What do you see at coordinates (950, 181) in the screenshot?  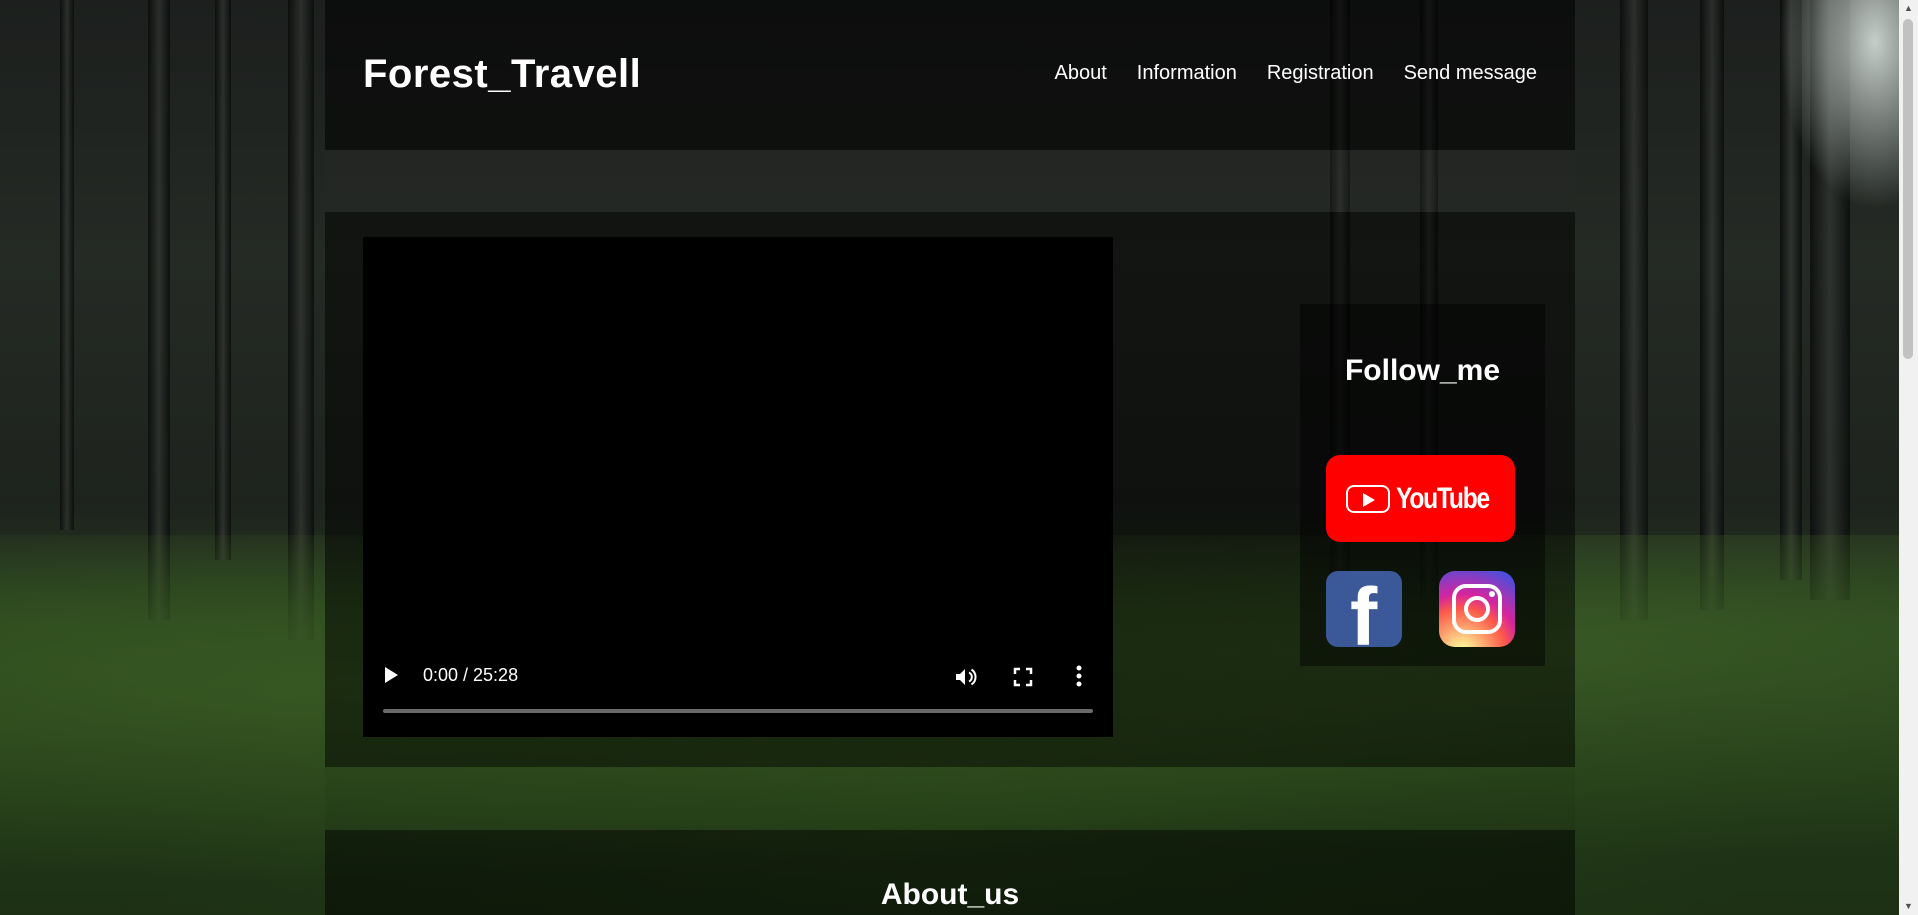 I see `header-strip` at bounding box center [950, 181].